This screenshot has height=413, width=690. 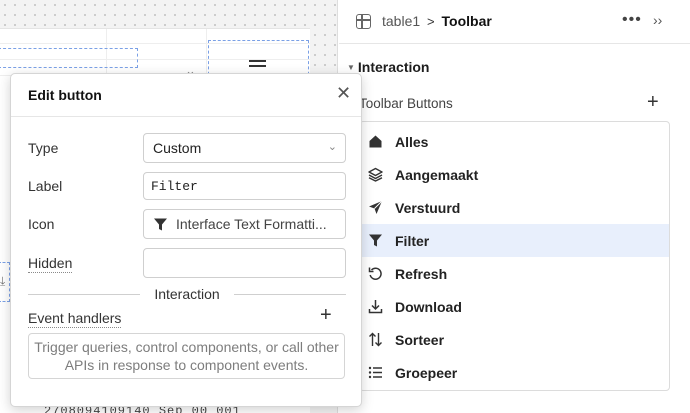 I want to click on breadcrumb-current: Toolbar, so click(x=466, y=21).